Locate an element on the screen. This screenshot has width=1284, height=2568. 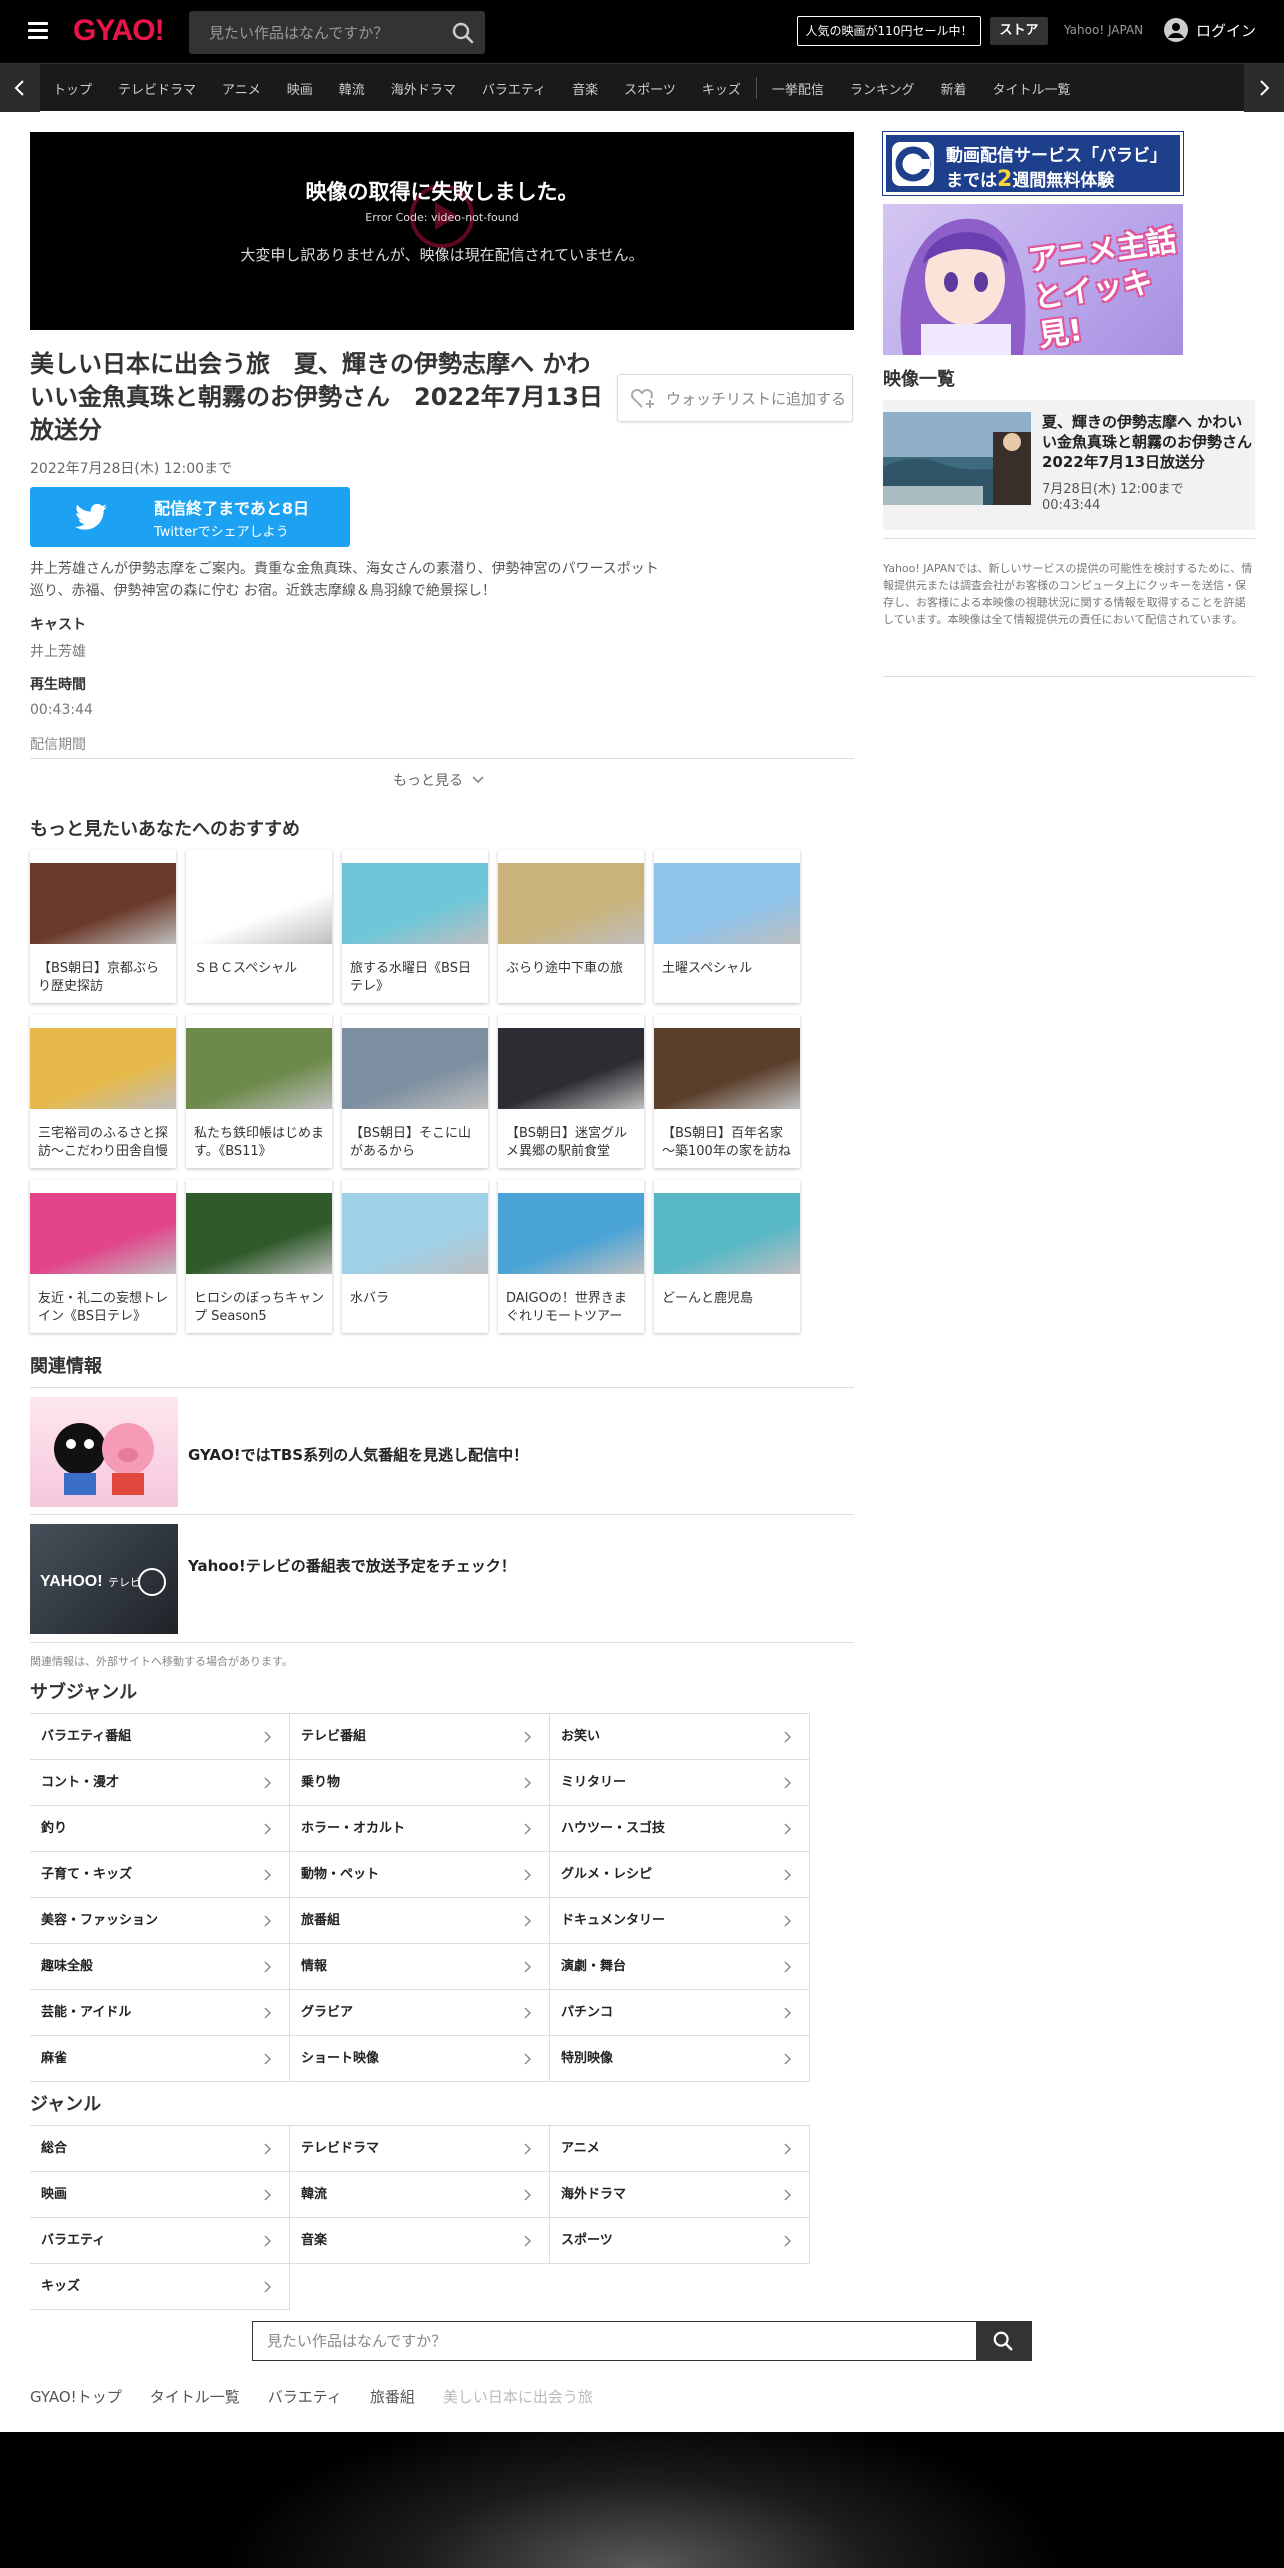
recommend-card: ＳＢＣスペシャル is located at coordinates (259, 926).